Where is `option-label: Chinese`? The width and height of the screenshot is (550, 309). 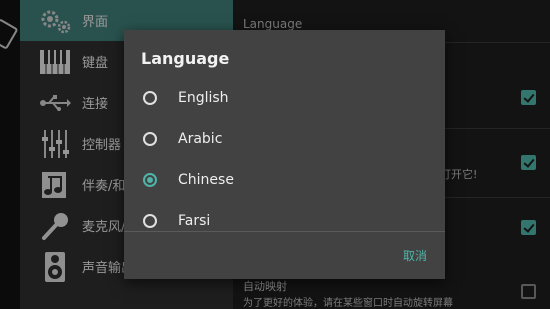
option-label: Chinese is located at coordinates (206, 180).